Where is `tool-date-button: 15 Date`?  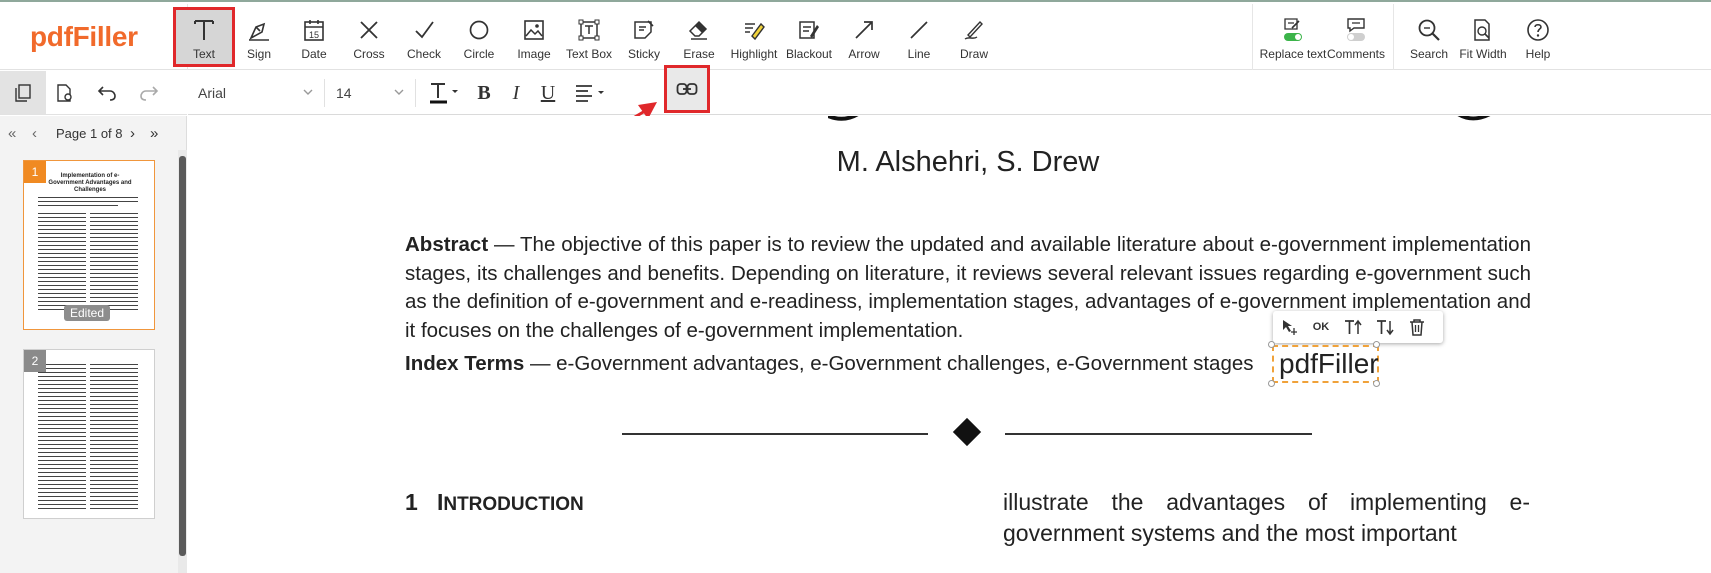
tool-date-button: 15 Date is located at coordinates (314, 37).